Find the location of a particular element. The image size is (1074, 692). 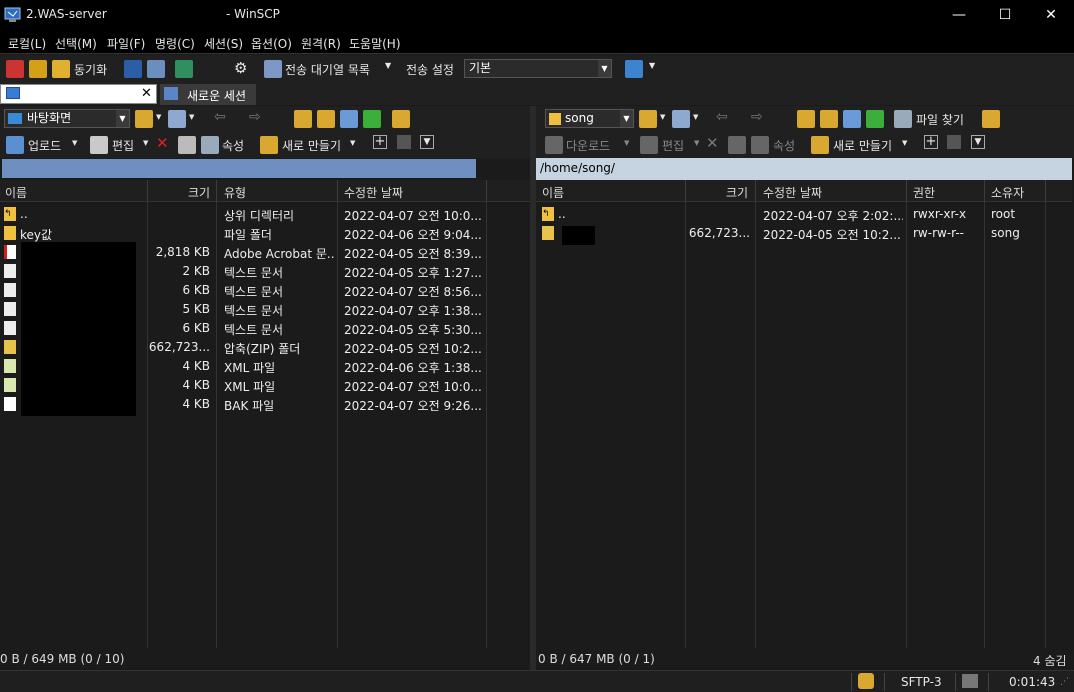

download-button: 다운로드 is located at coordinates (588, 145).